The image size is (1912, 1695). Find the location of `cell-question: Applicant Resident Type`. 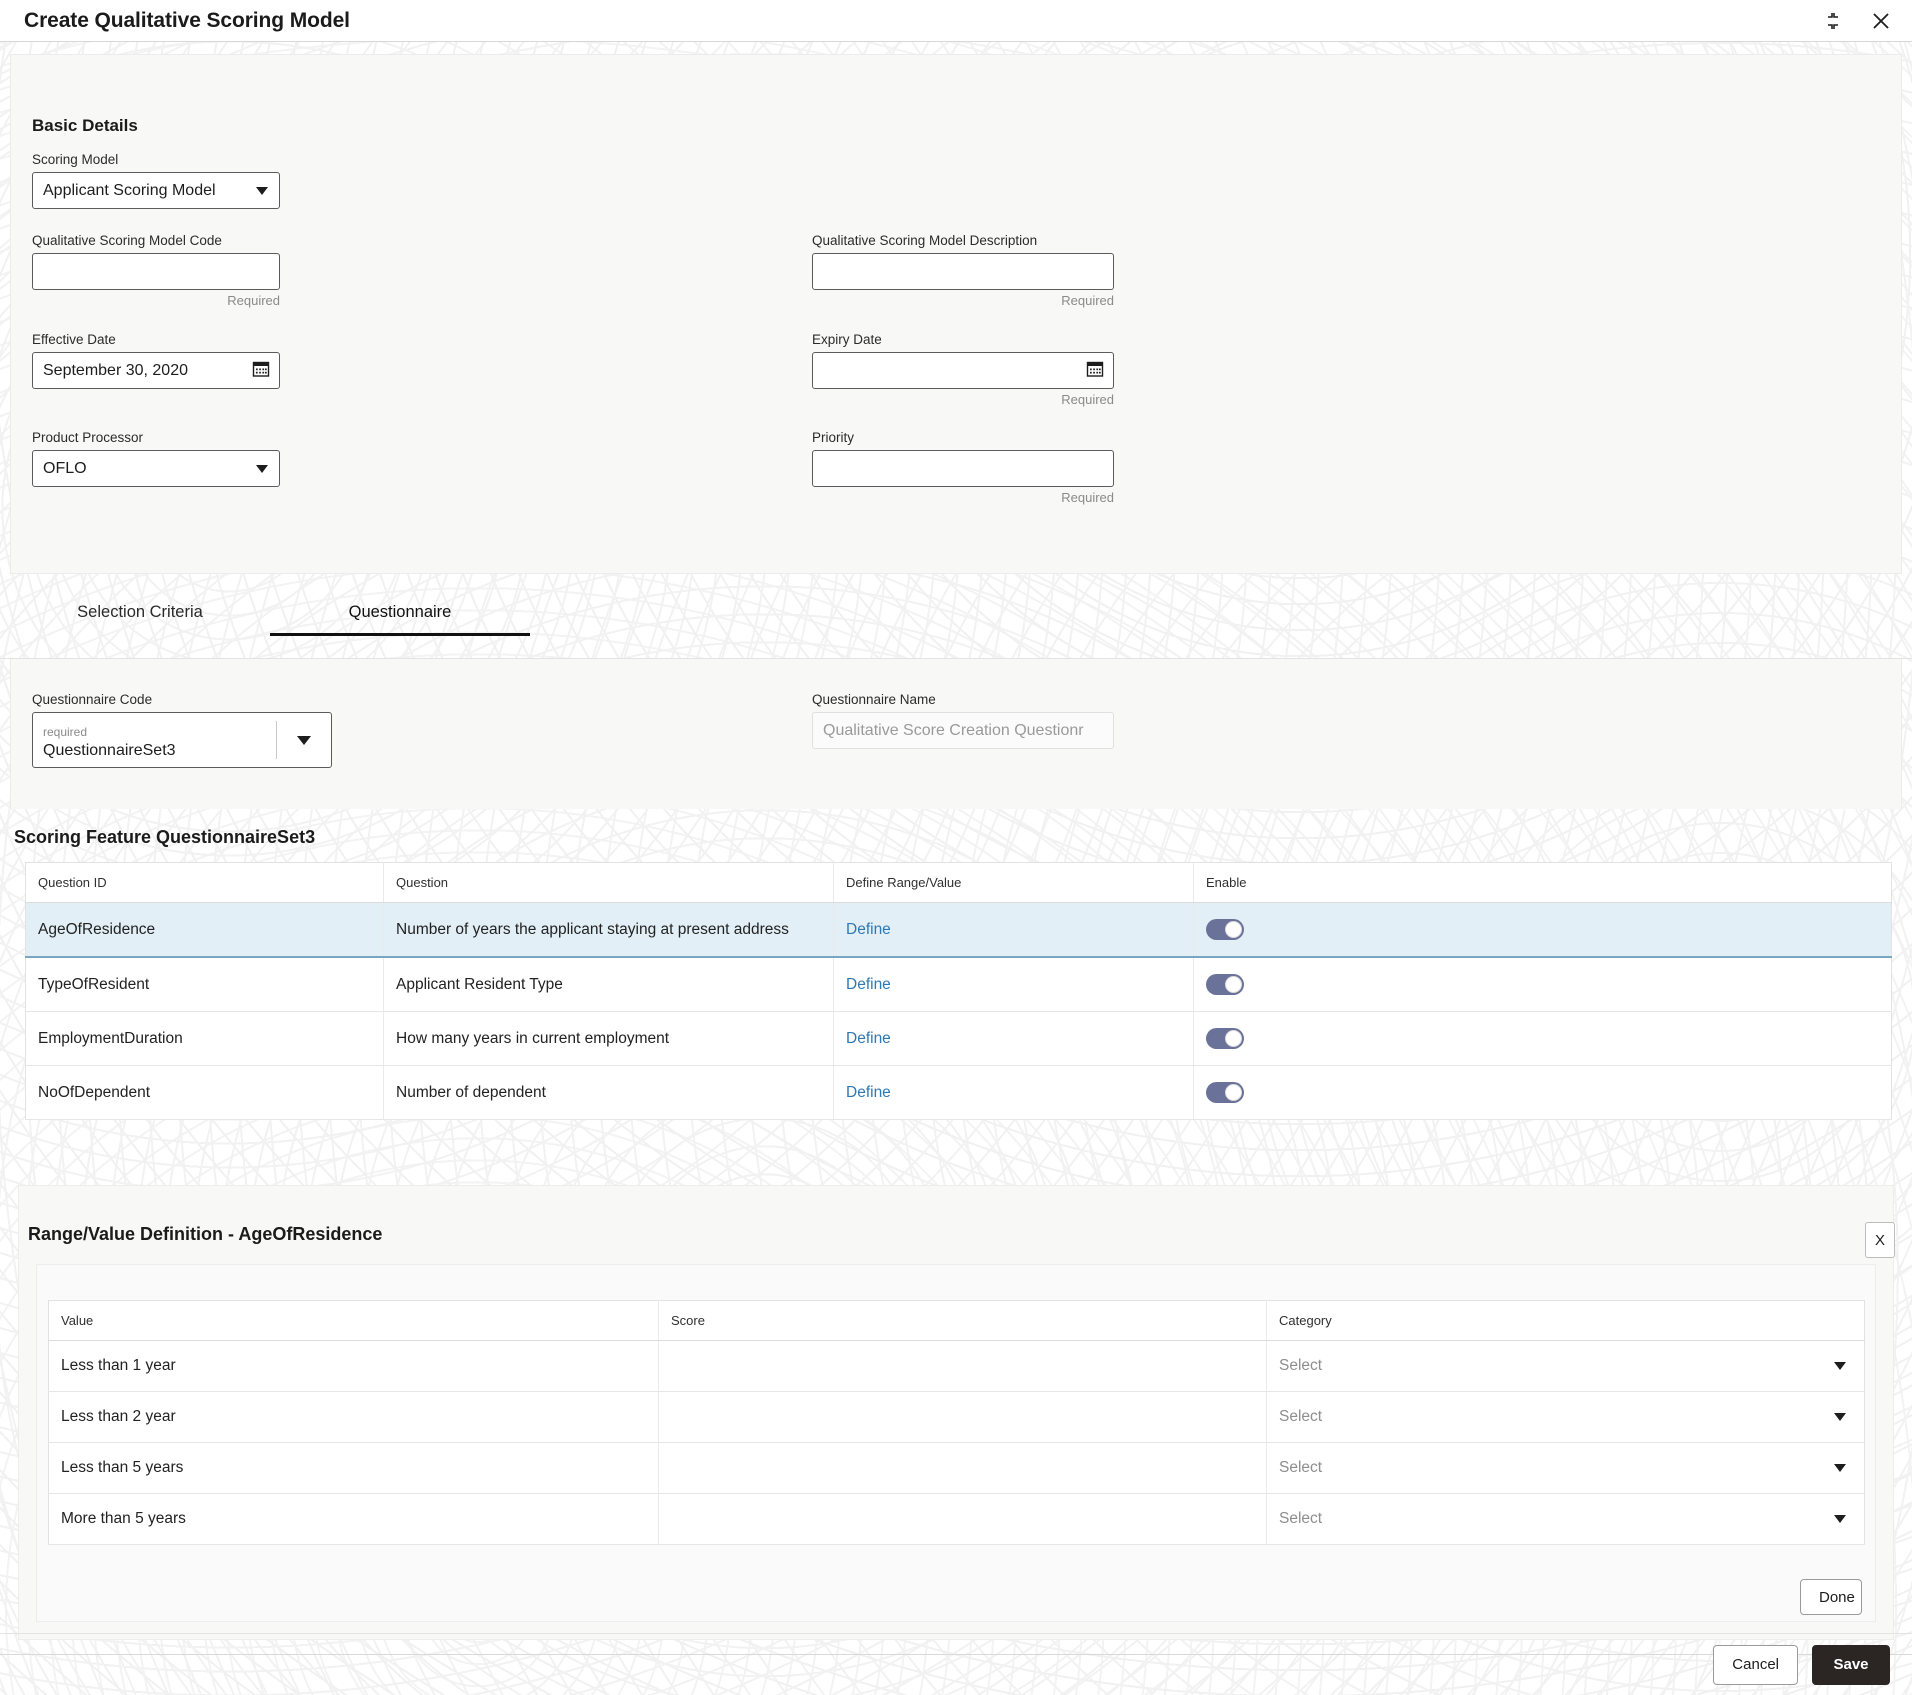

cell-question: Applicant Resident Type is located at coordinates (608, 984).